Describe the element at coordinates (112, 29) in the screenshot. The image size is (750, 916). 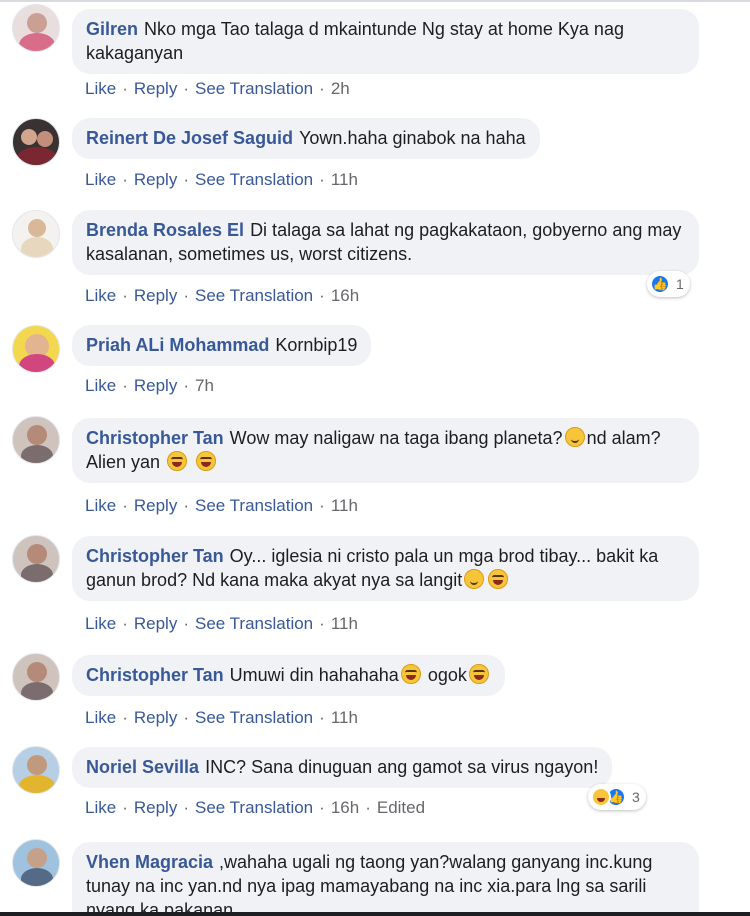
I see `comment-author: Gilren` at that location.